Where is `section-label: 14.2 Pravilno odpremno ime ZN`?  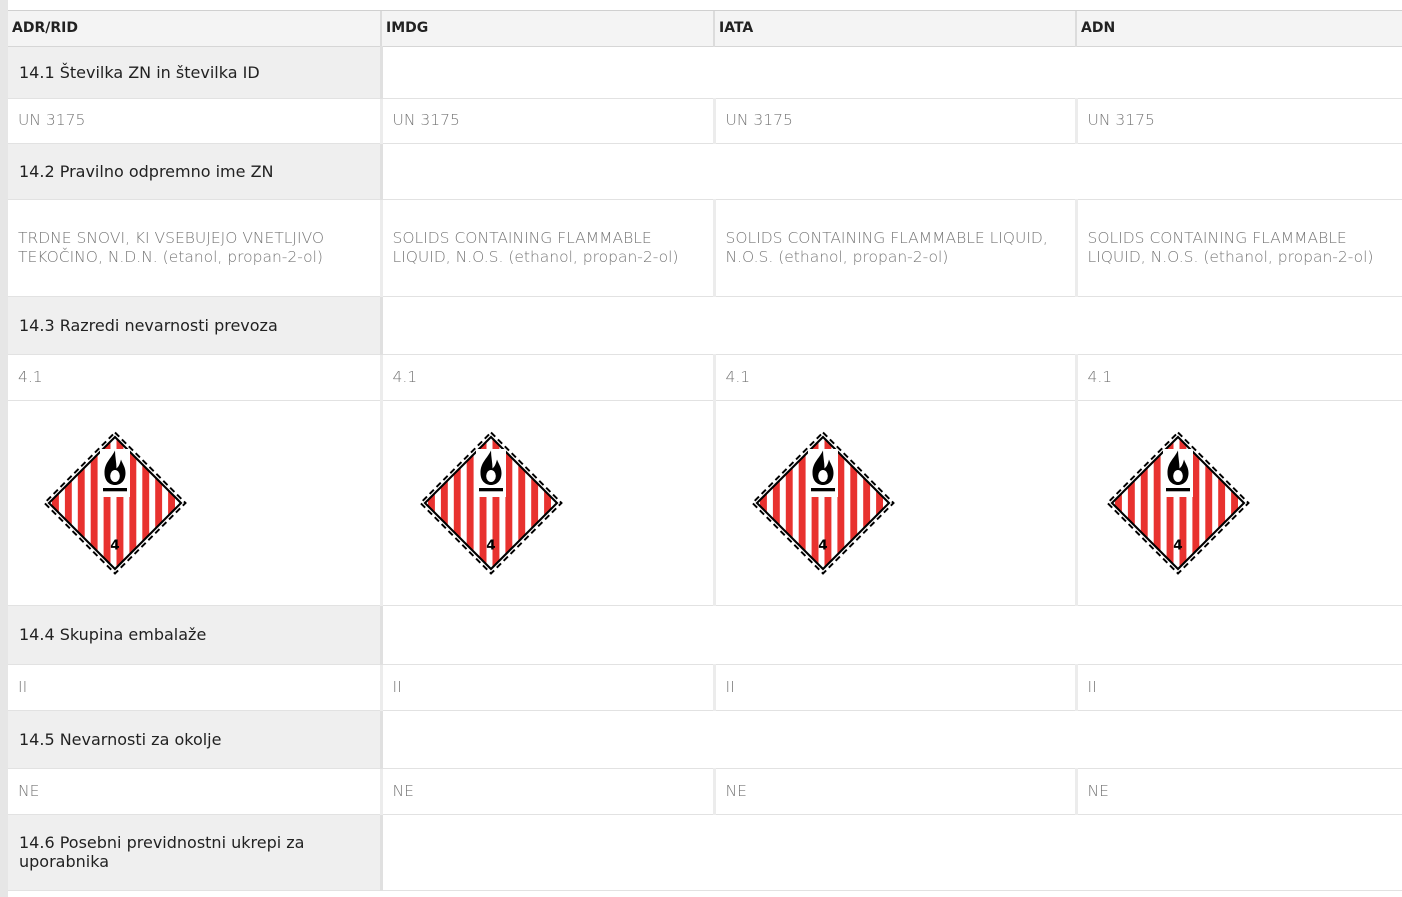
section-label: 14.2 Pravilno odpremno ime ZN is located at coordinates (195, 171).